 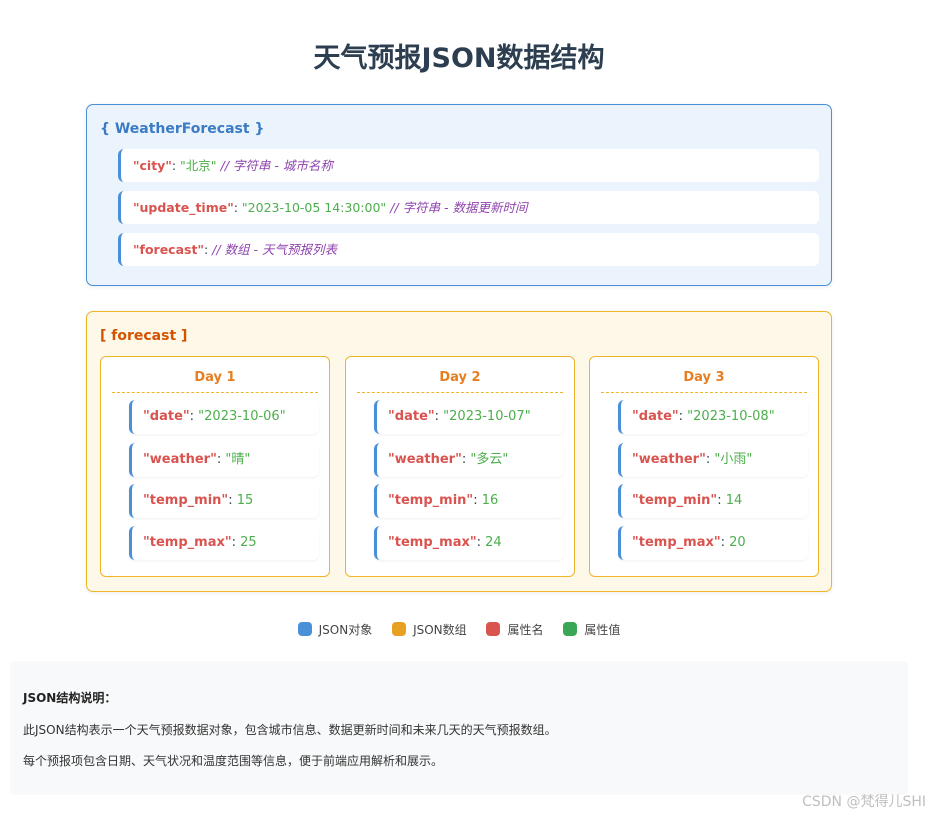 What do you see at coordinates (224, 460) in the screenshot?
I see `day-prop-weather: "weather": "晴"` at bounding box center [224, 460].